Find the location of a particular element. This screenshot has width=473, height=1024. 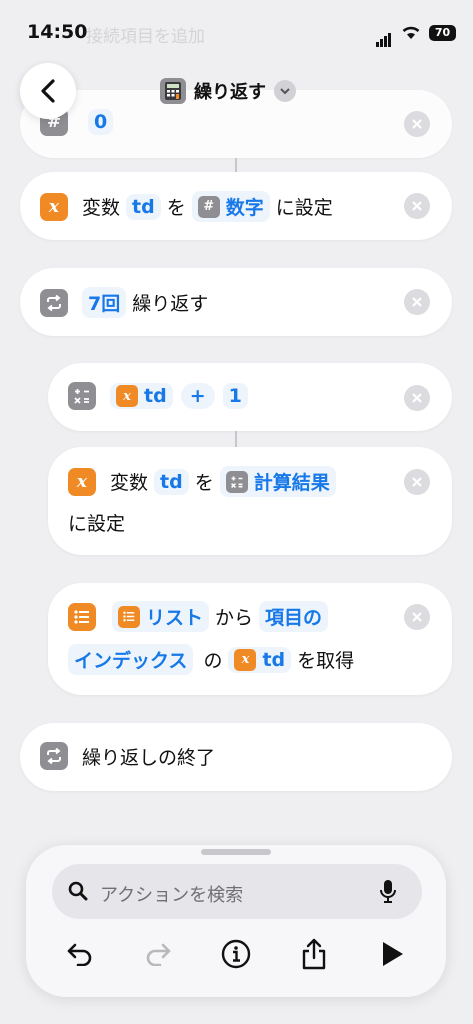

number-token-label: 数字 is located at coordinates (244, 208).